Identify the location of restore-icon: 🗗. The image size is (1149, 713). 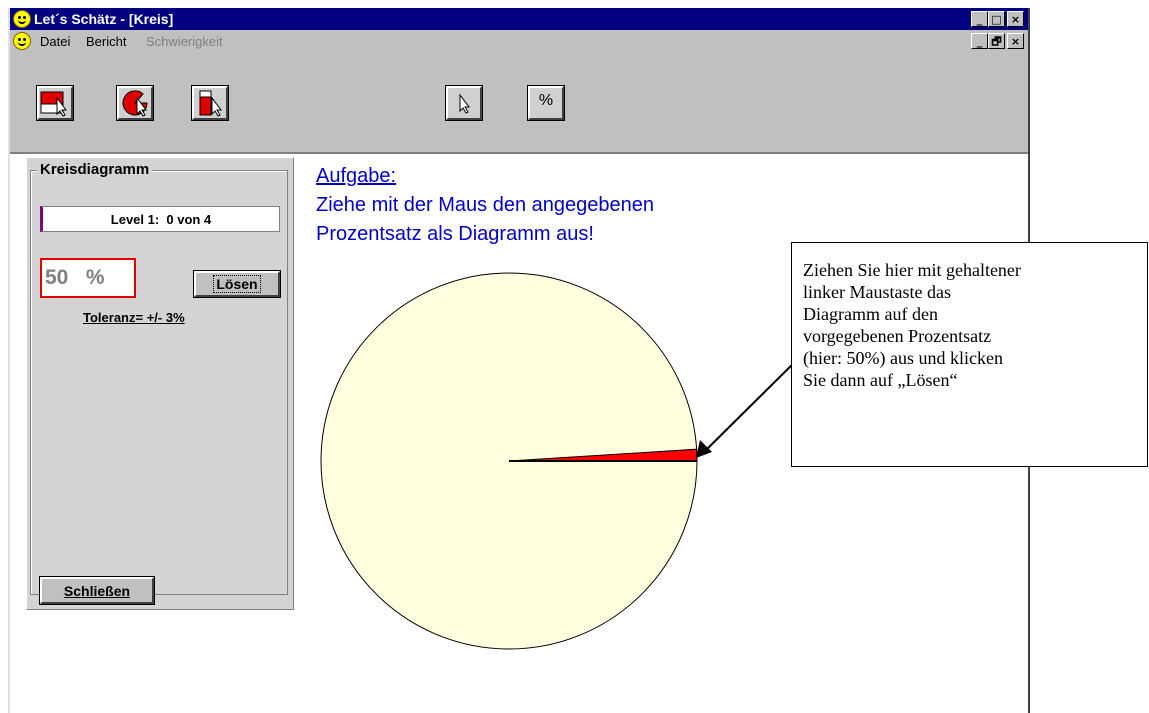
(996, 41).